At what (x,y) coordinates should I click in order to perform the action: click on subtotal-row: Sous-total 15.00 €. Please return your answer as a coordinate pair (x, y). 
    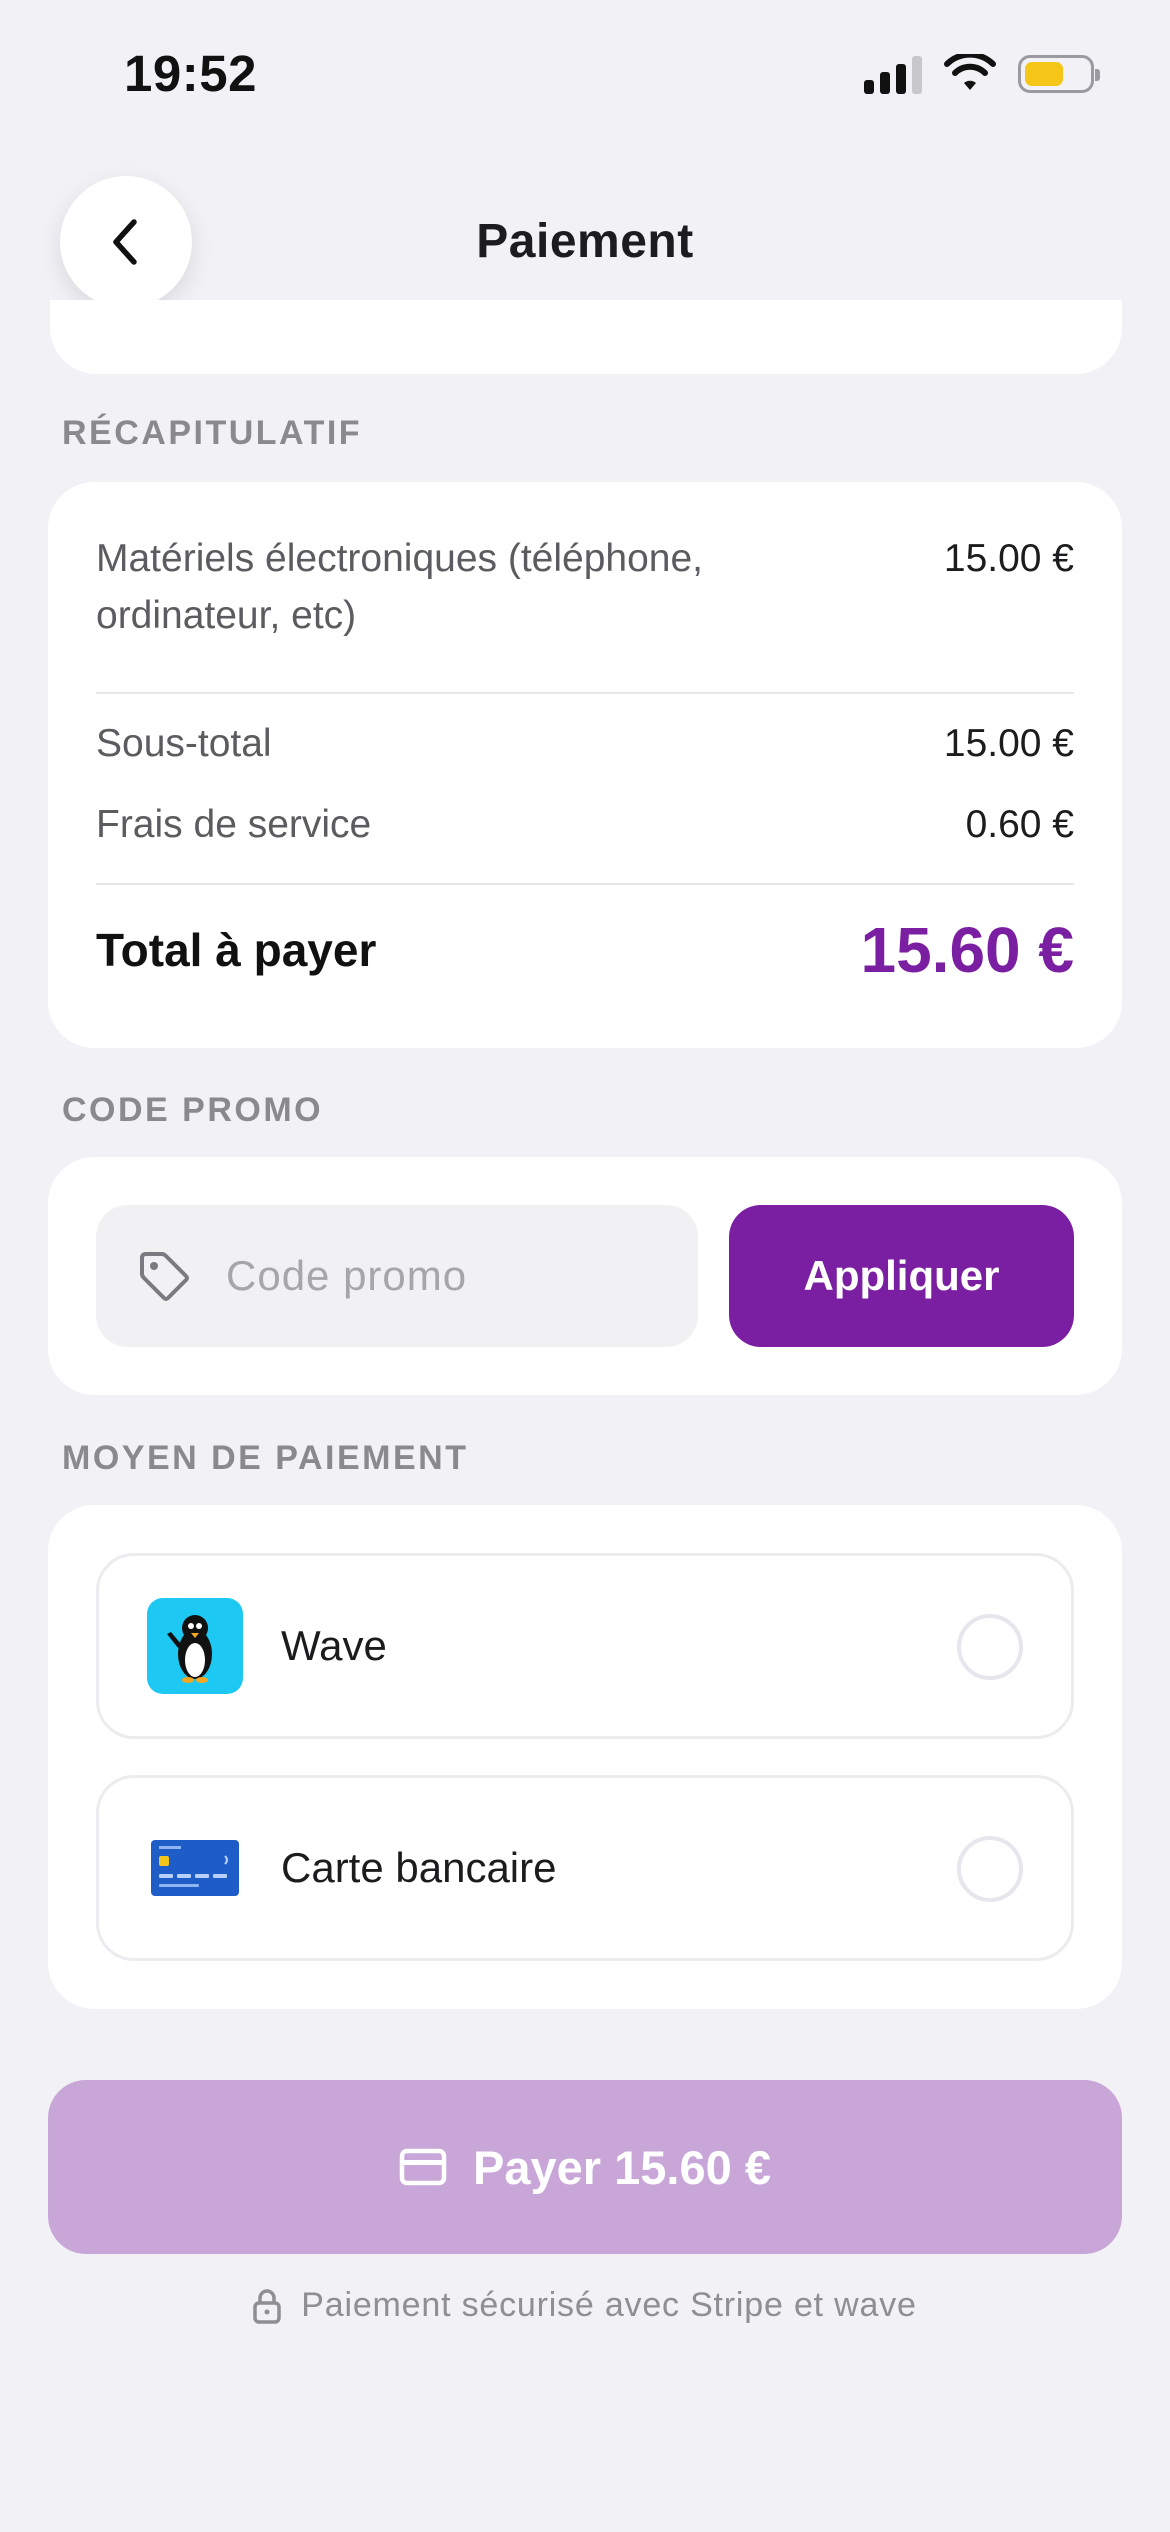
    Looking at the image, I should click on (585, 743).